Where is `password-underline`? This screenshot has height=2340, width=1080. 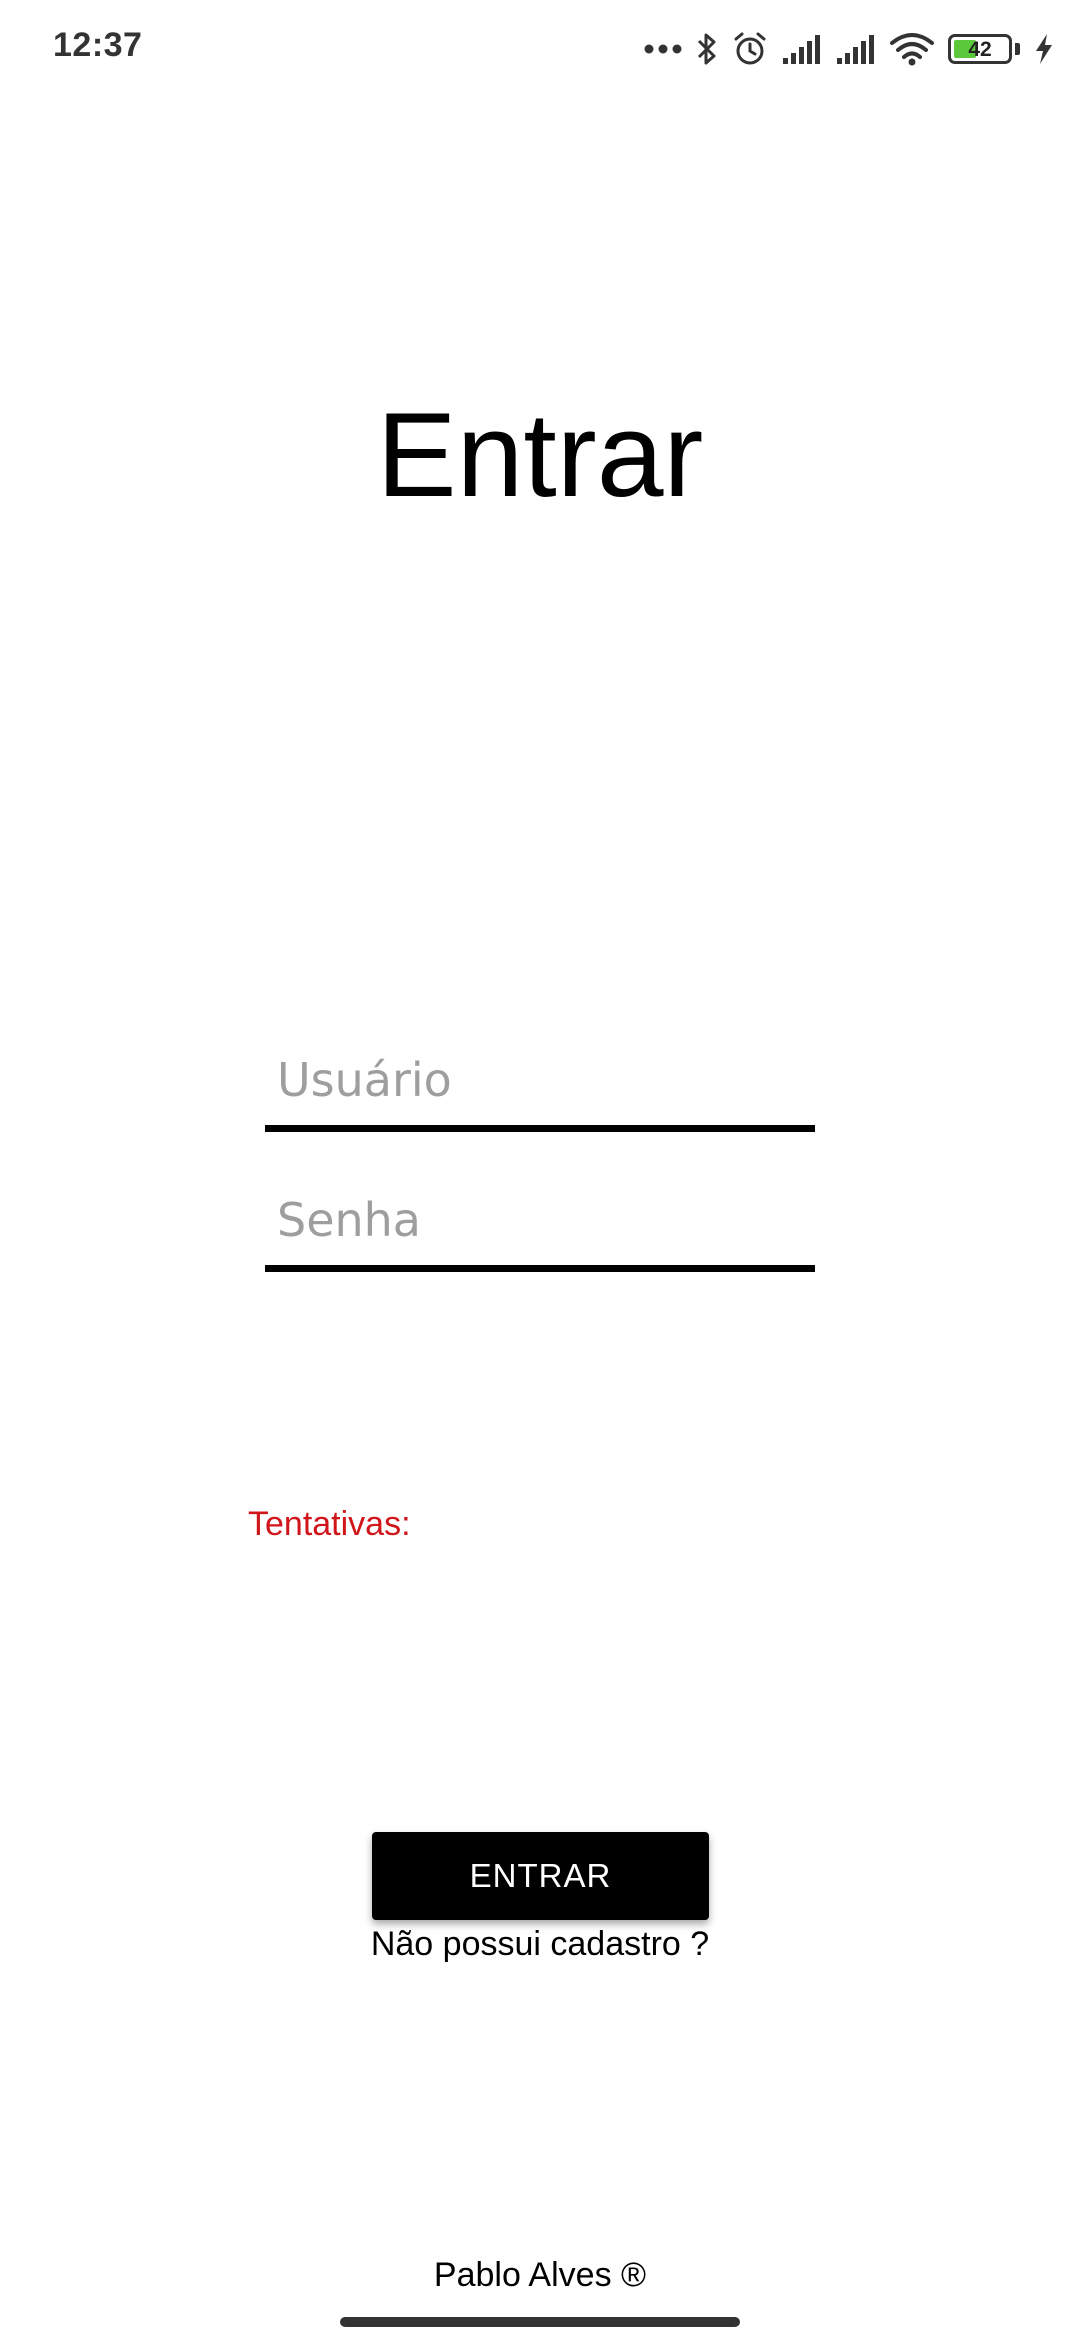 password-underline is located at coordinates (540, 1268).